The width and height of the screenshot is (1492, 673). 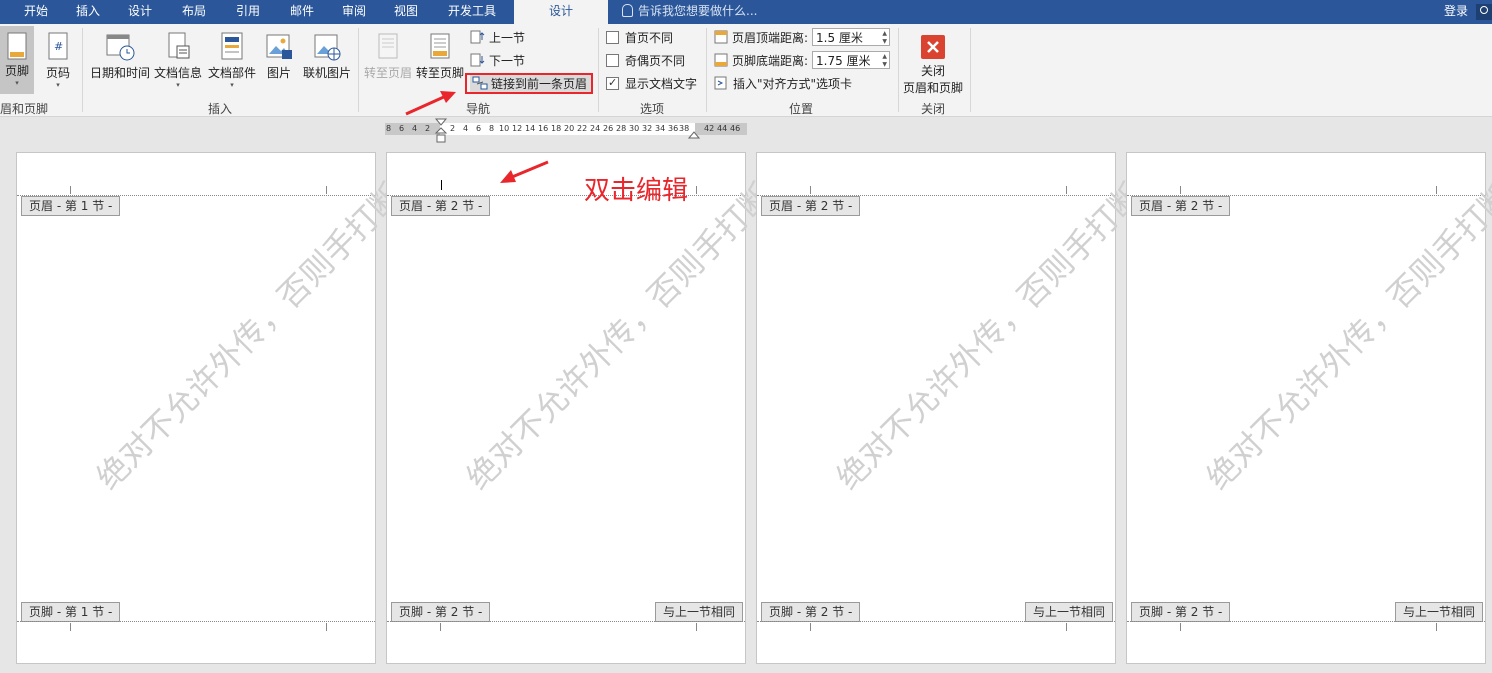 What do you see at coordinates (430, 103) in the screenshot?
I see `arrow-to-link-button` at bounding box center [430, 103].